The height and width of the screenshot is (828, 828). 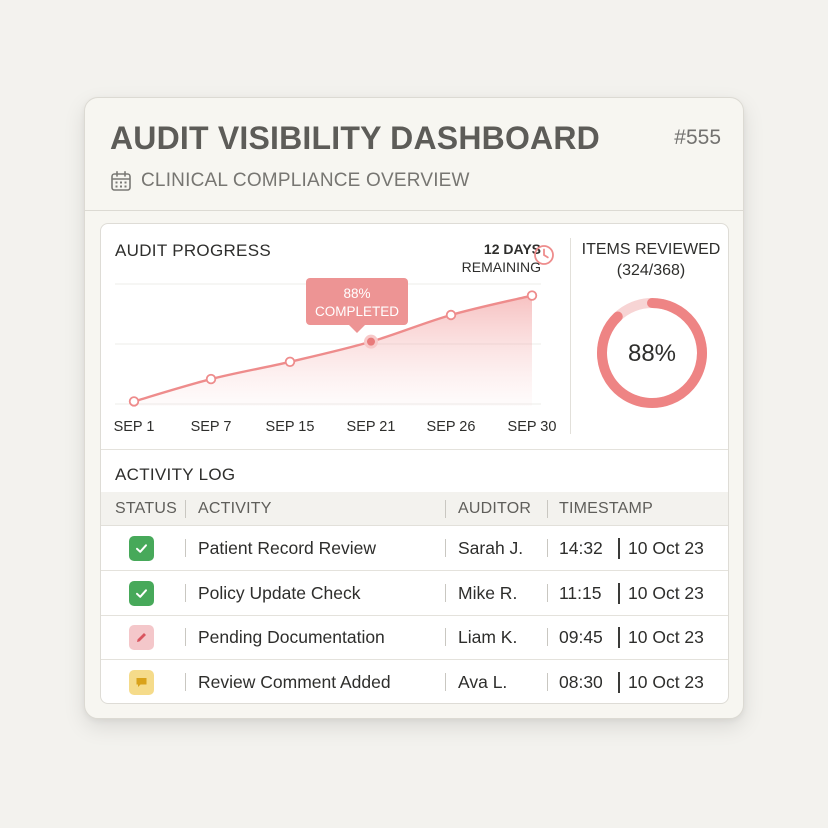 I want to click on x-tick-label: SEP 7, so click(x=211, y=427).